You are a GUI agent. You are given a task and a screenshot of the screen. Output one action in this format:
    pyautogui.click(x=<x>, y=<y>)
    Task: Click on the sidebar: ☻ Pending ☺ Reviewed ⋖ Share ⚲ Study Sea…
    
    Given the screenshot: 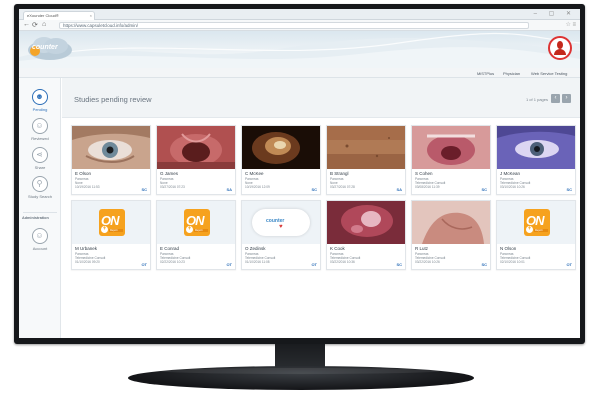 What is the action you would take?
    pyautogui.click(x=40, y=208)
    